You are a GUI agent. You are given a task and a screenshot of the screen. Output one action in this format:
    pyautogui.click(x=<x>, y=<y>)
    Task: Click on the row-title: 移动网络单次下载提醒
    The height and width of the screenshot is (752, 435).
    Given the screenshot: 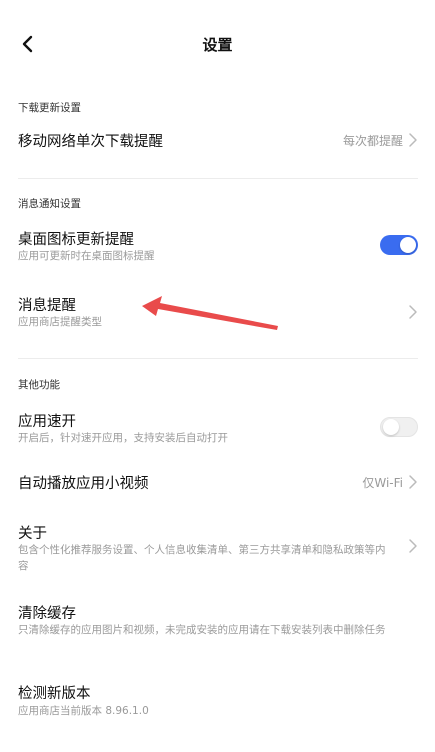 What is the action you would take?
    pyautogui.click(x=90, y=142)
    